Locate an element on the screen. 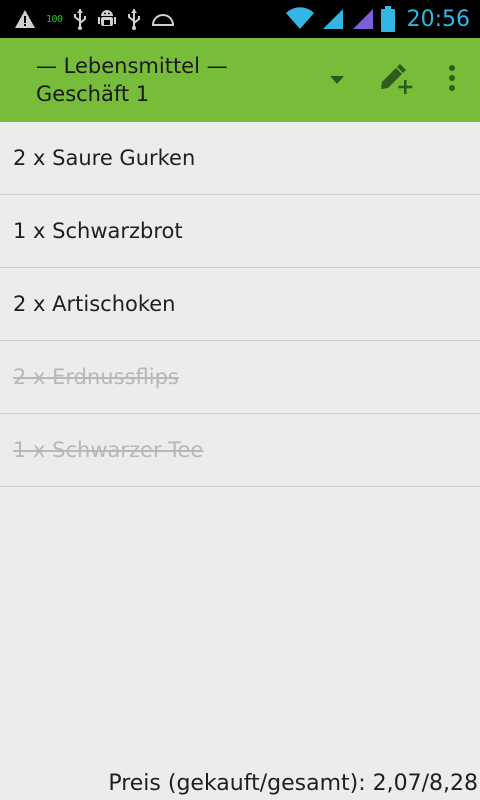 Image resolution: width=480 pixels, height=800 pixels. add-item-button is located at coordinates (396, 80).